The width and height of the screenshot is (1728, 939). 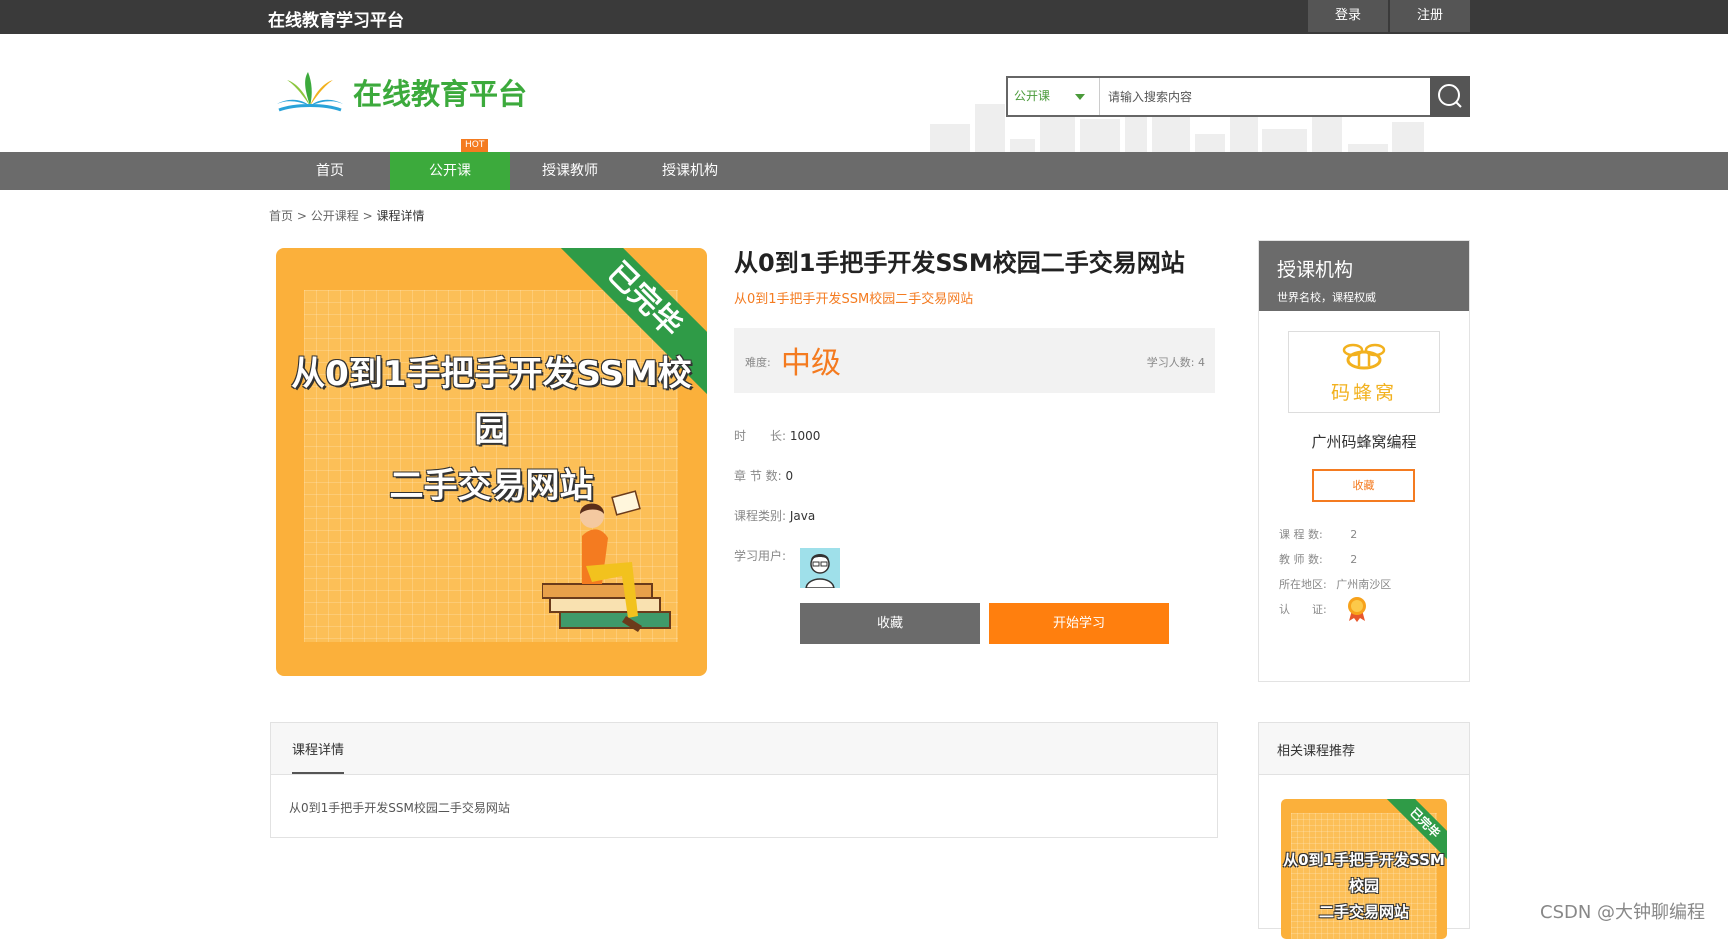 What do you see at coordinates (811, 363) in the screenshot?
I see `difficulty-value: 中级` at bounding box center [811, 363].